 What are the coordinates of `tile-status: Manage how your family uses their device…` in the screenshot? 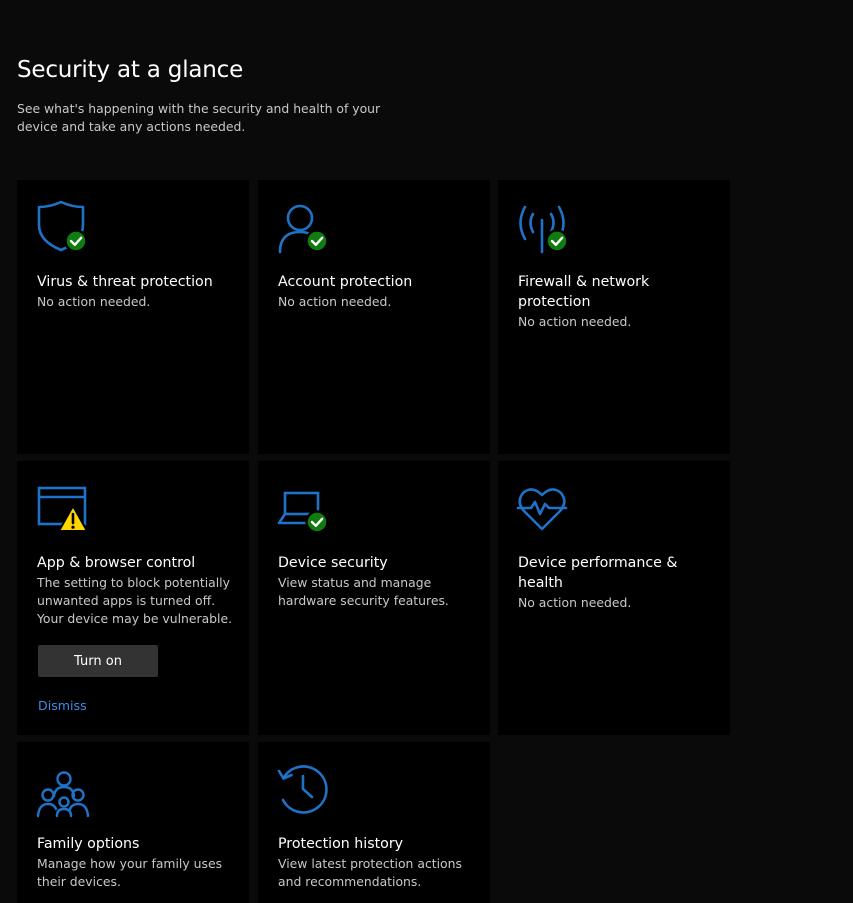 It's located at (130, 872).